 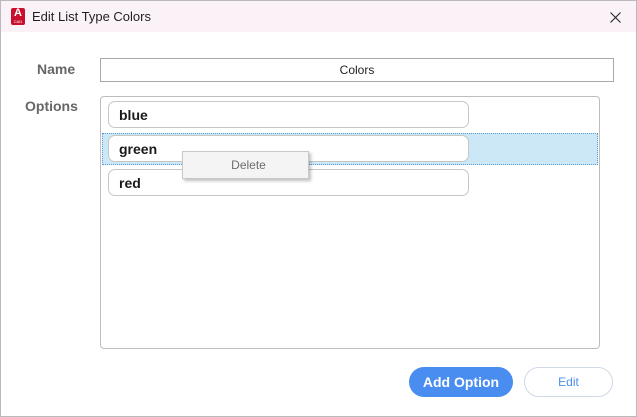 I want to click on app-icon-letter: A, so click(x=18, y=13).